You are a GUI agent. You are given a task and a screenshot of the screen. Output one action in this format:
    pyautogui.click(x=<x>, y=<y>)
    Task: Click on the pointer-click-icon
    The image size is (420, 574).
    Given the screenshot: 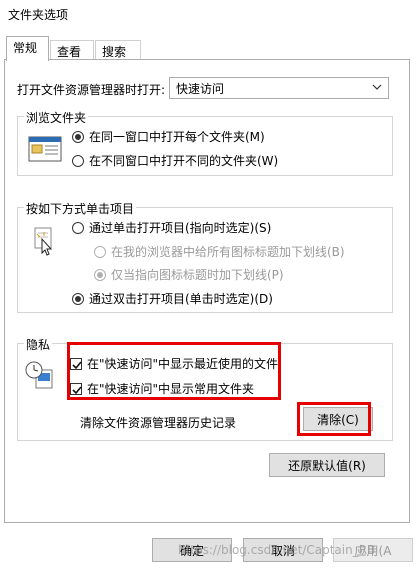 What is the action you would take?
    pyautogui.click(x=43, y=241)
    